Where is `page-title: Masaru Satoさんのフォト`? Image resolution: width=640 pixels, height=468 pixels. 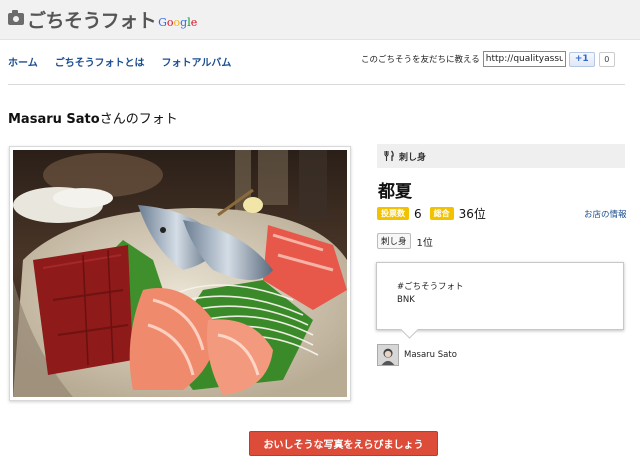 page-title: Masaru Satoさんのフォト is located at coordinates (93, 117).